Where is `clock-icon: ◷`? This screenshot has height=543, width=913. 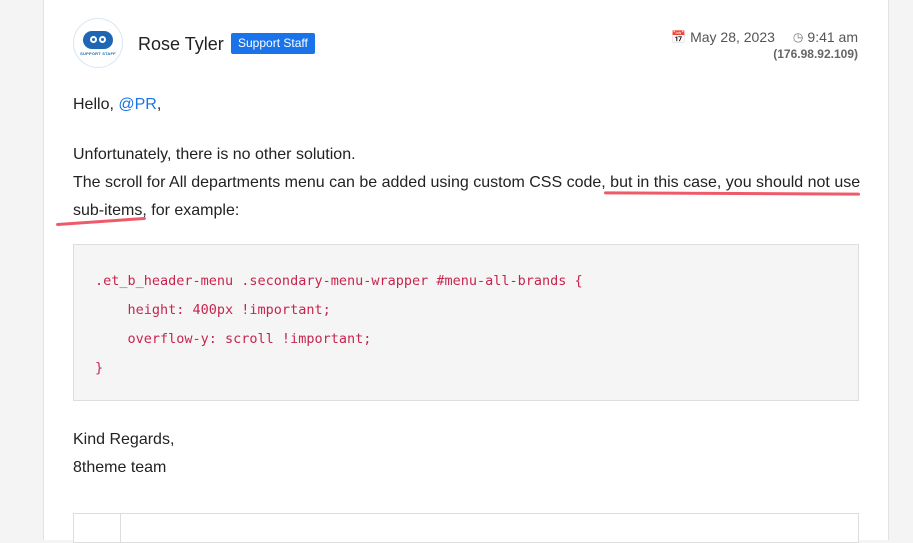
clock-icon: ◷ is located at coordinates (798, 37).